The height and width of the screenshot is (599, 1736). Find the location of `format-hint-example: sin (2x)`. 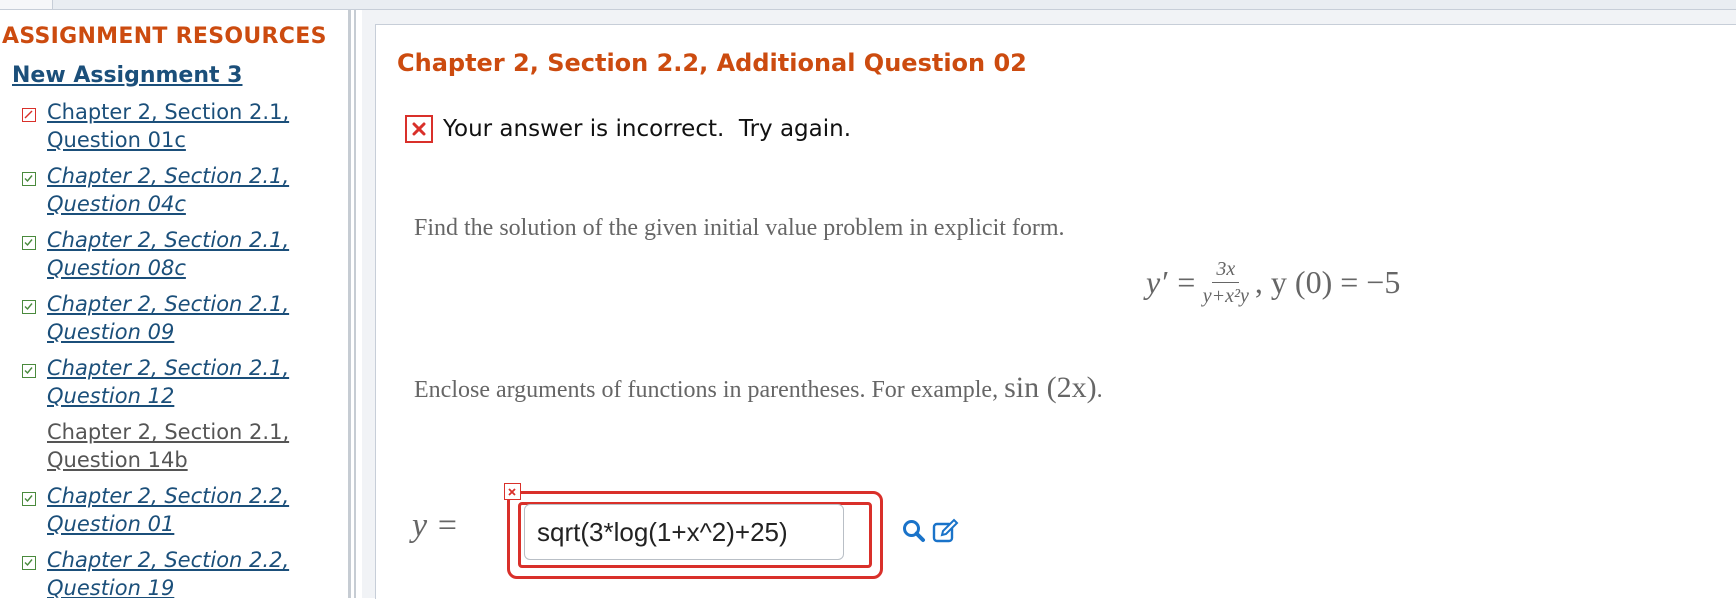

format-hint-example: sin (2x) is located at coordinates (1050, 387).